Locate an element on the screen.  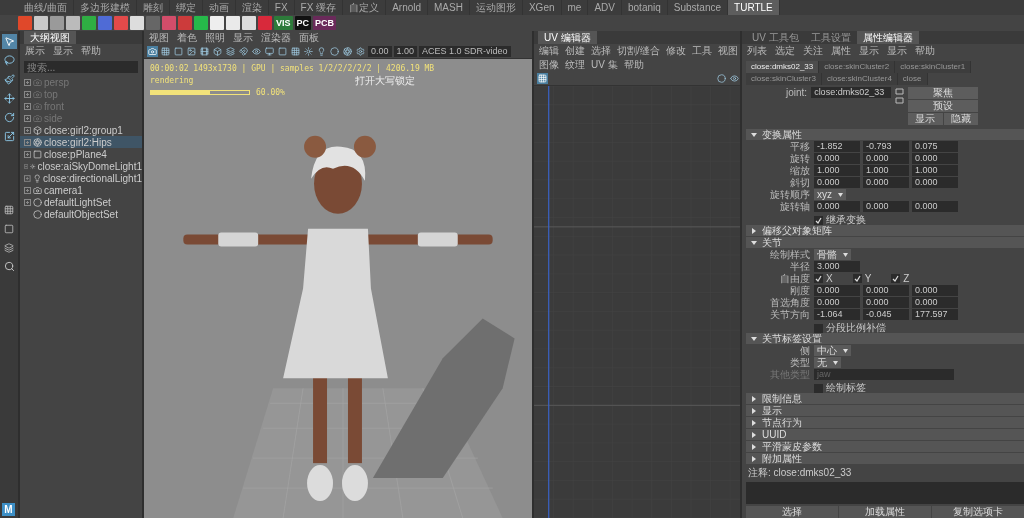
lasso-icon is located at coordinates (9, 60).